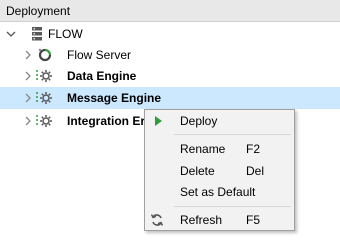 This screenshot has height=249, width=340. What do you see at coordinates (199, 121) in the screenshot?
I see `menu-item-label: Deploy` at bounding box center [199, 121].